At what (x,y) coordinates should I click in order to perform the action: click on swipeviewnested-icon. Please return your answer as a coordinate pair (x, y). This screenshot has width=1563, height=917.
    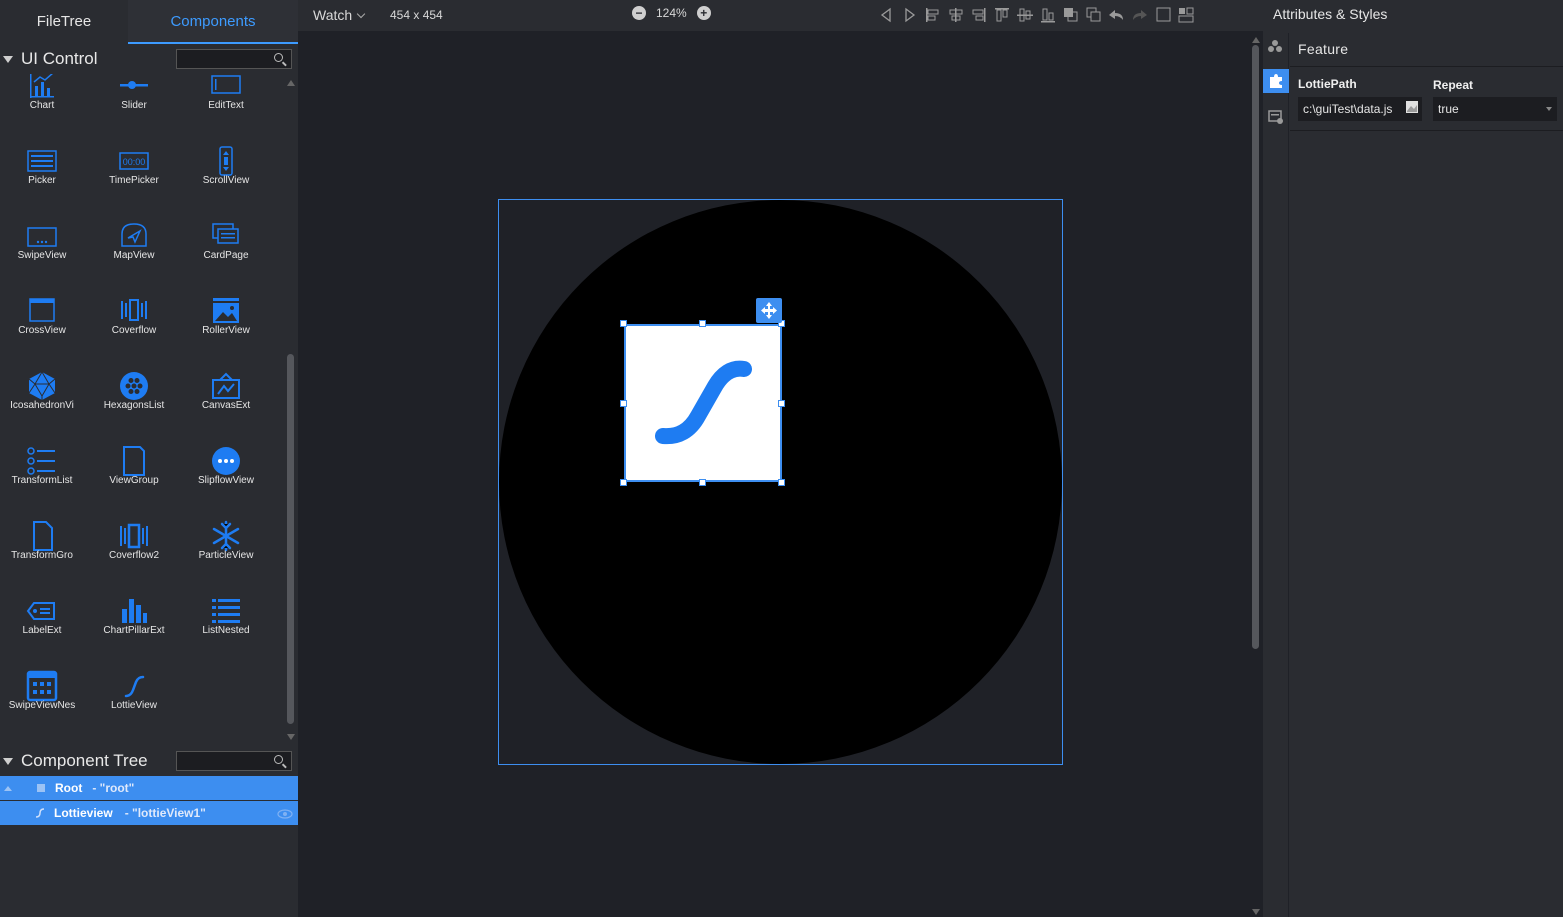
    Looking at the image, I should click on (42, 686).